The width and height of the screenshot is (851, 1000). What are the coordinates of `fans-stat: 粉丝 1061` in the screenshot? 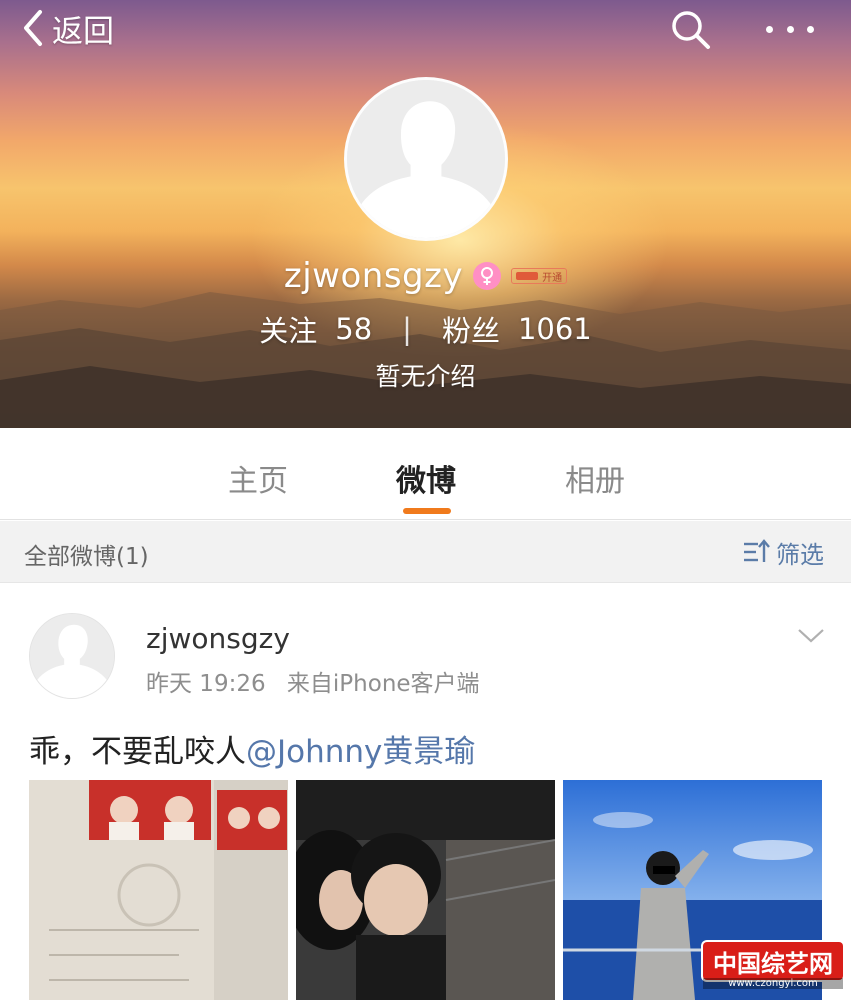 It's located at (517, 329).